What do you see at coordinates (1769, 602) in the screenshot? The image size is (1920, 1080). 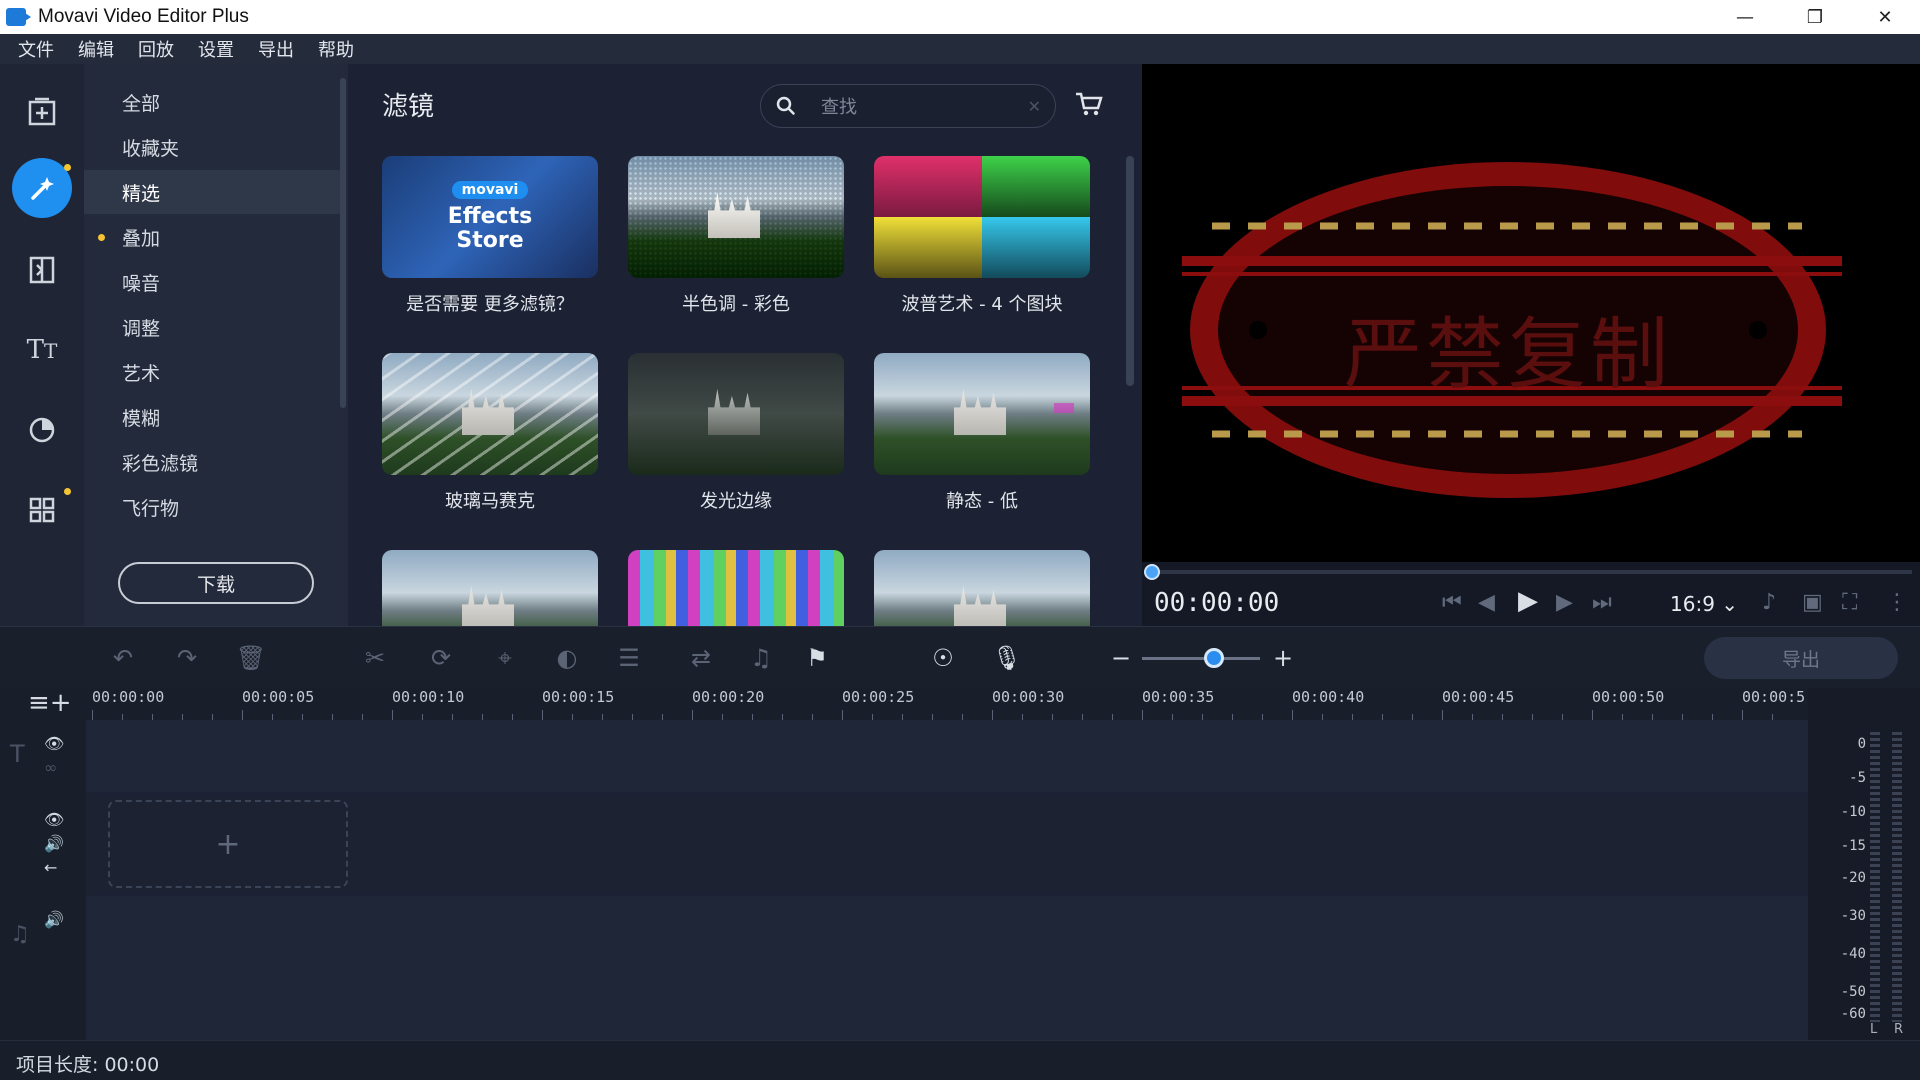 I see `volume-icon: ♪` at bounding box center [1769, 602].